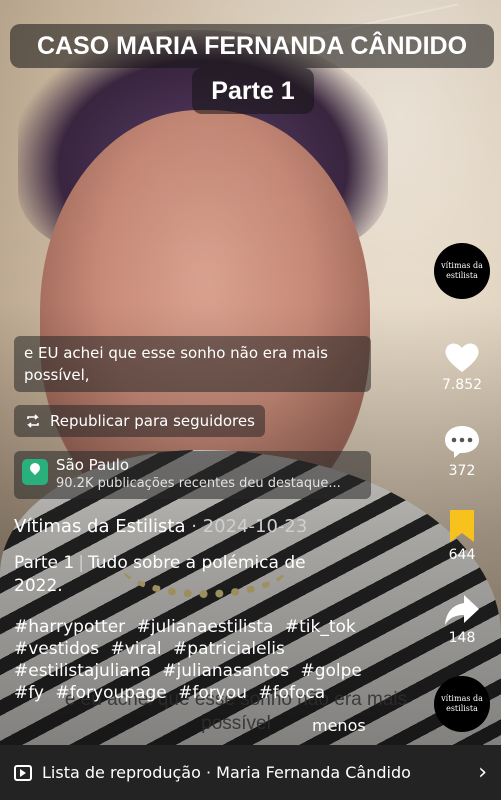  What do you see at coordinates (462, 555) in the screenshot?
I see `save-count: 644` at bounding box center [462, 555].